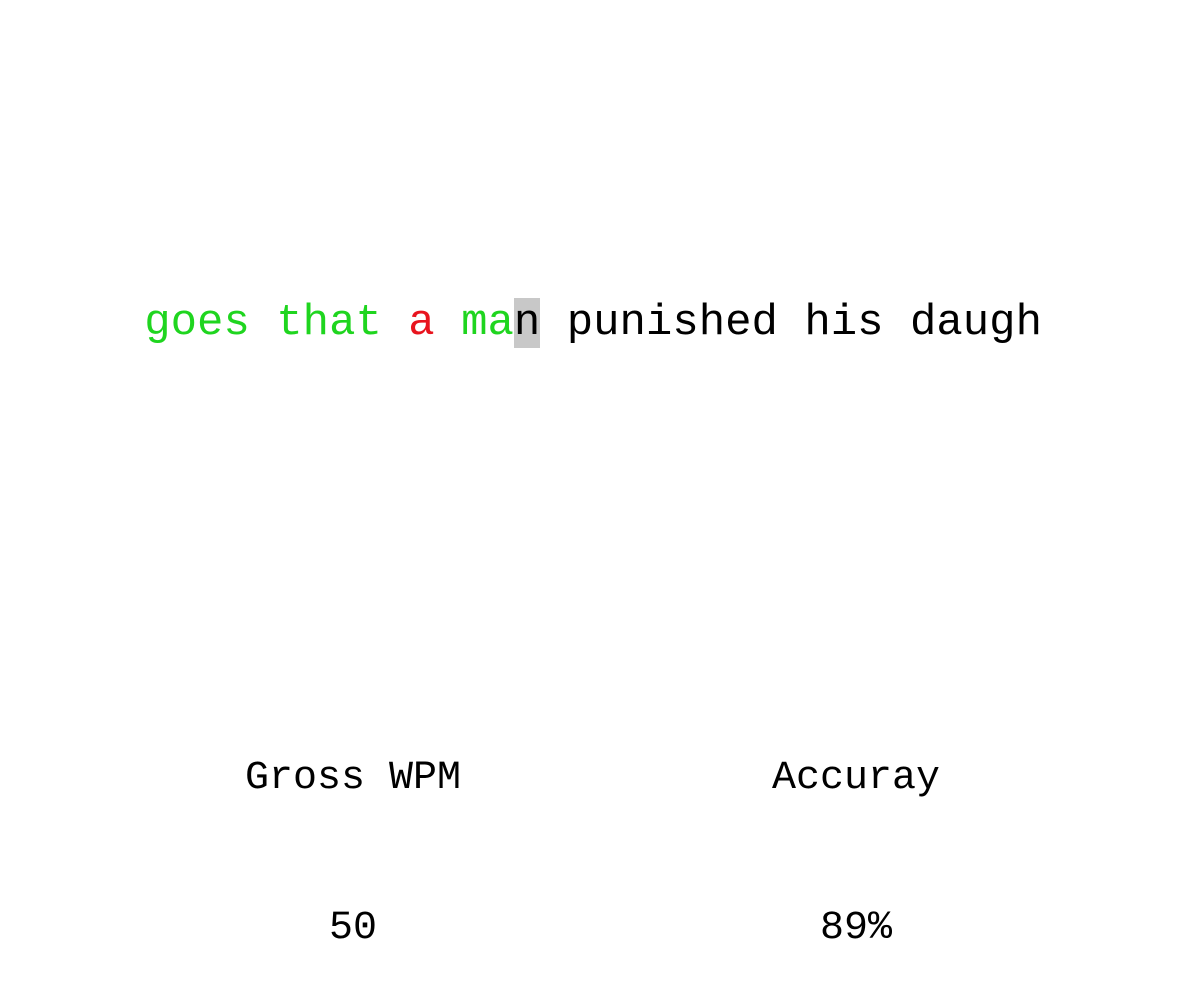  I want to click on typing-text-line: goes that a man punished his daugh, so click(593, 323).